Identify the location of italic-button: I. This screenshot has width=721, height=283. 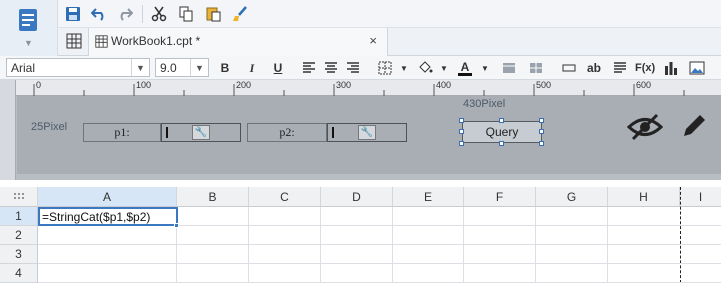
(252, 68).